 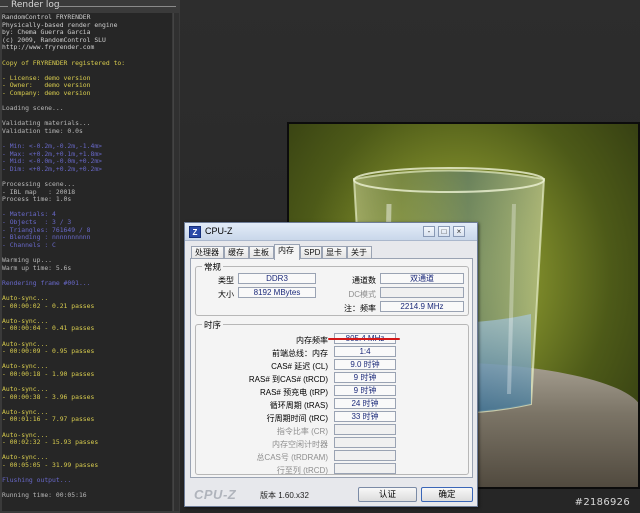 What do you see at coordinates (422, 306) in the screenshot?
I see `nb-frequency-value: 2214.9 MHz` at bounding box center [422, 306].